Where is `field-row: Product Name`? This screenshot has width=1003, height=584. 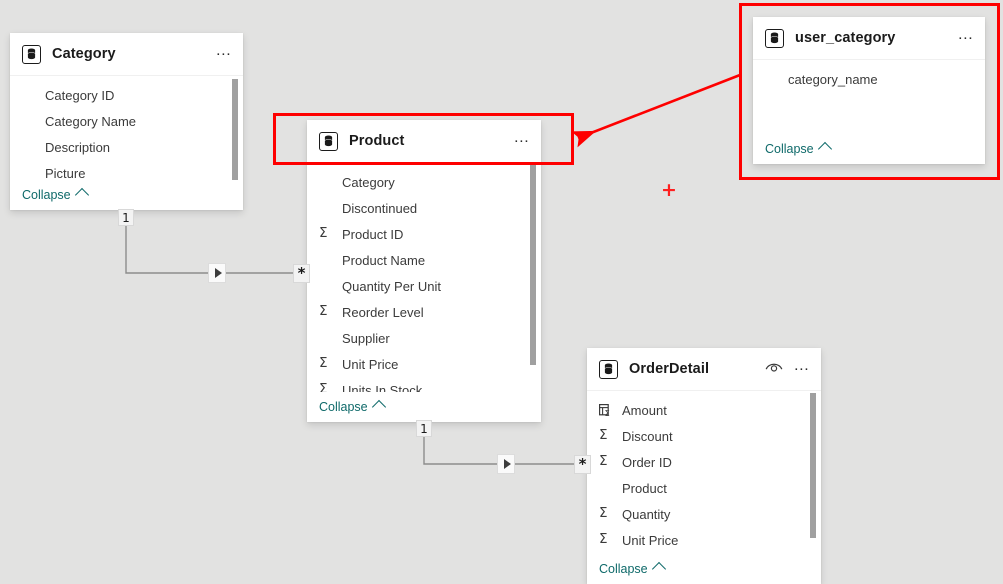
field-row: Product Name is located at coordinates (424, 260).